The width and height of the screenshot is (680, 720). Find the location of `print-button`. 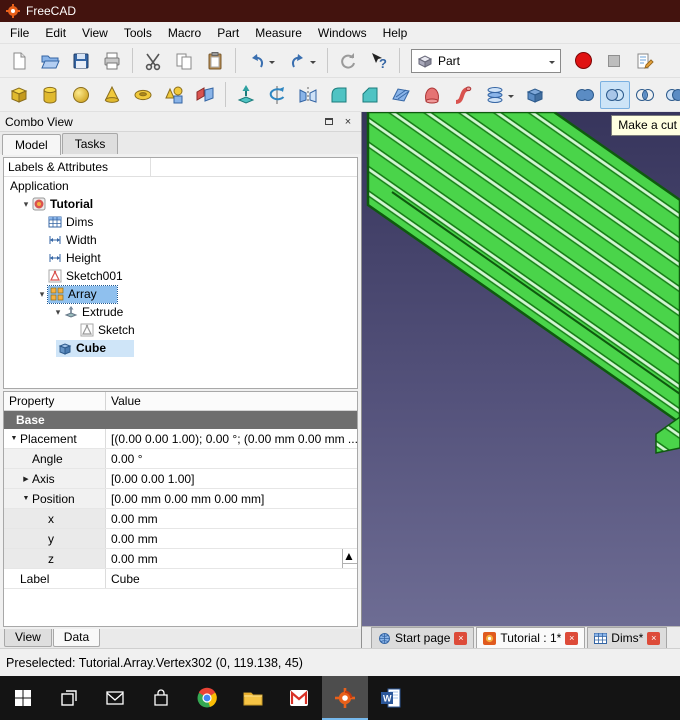

print-button is located at coordinates (112, 61).